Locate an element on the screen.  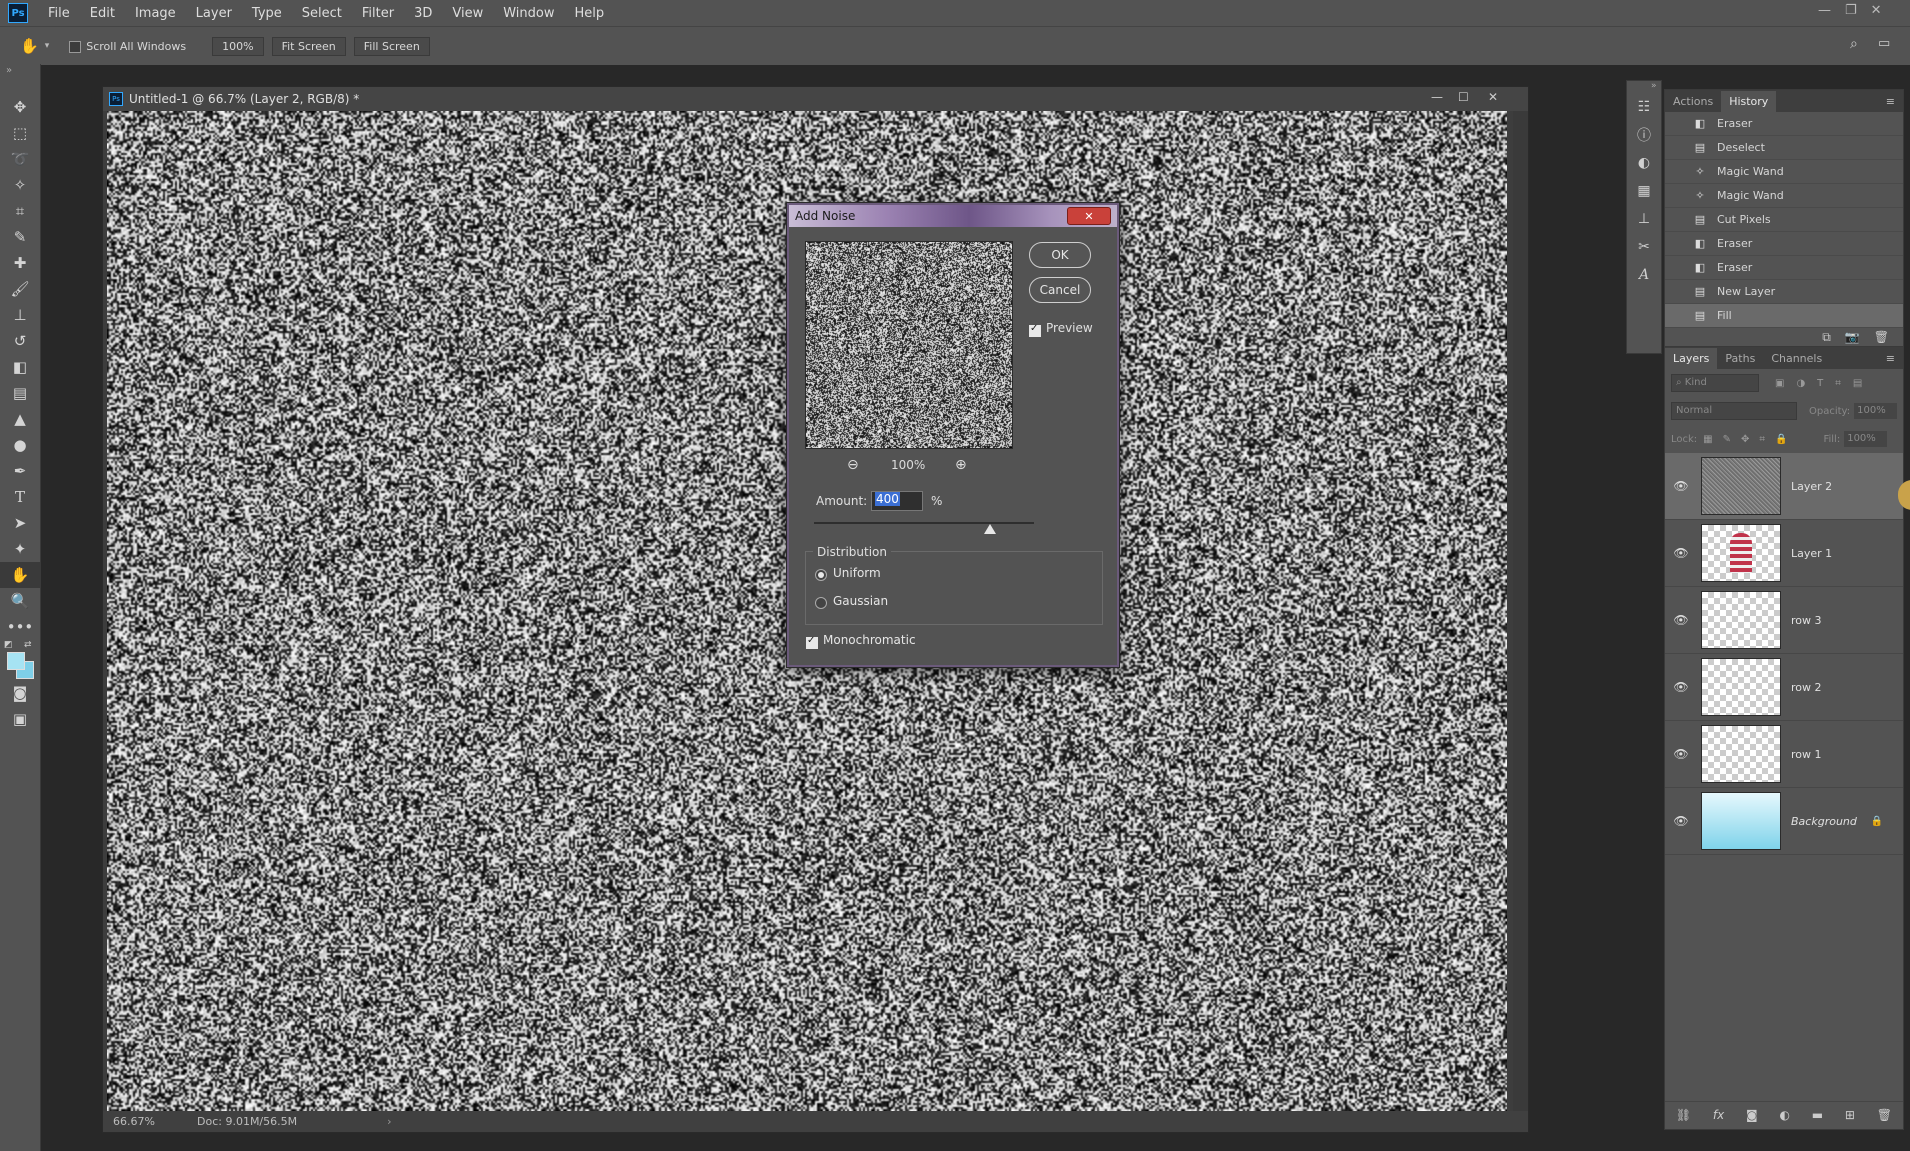
tab-actions: Actions is located at coordinates (1693, 101).